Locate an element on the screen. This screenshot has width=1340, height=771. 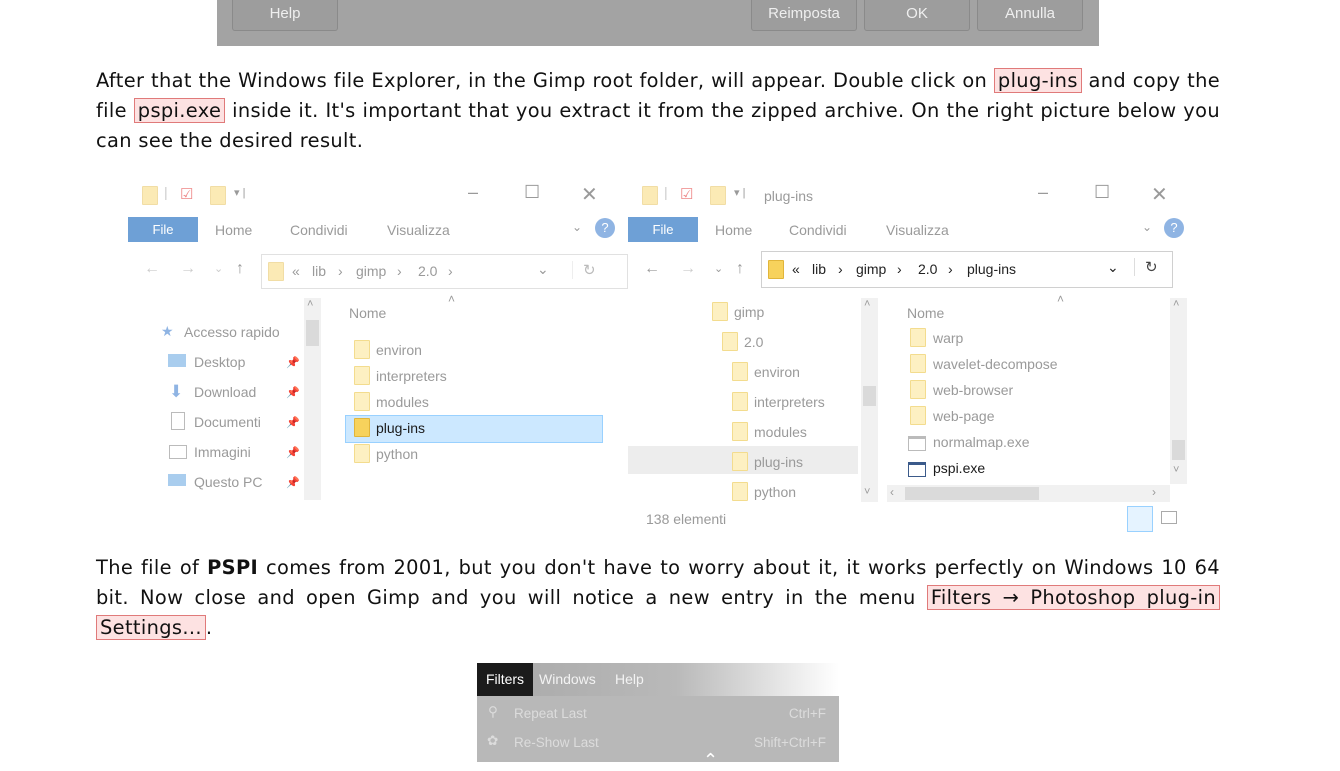
nav-quick-access: Accesso rapido is located at coordinates (232, 332).